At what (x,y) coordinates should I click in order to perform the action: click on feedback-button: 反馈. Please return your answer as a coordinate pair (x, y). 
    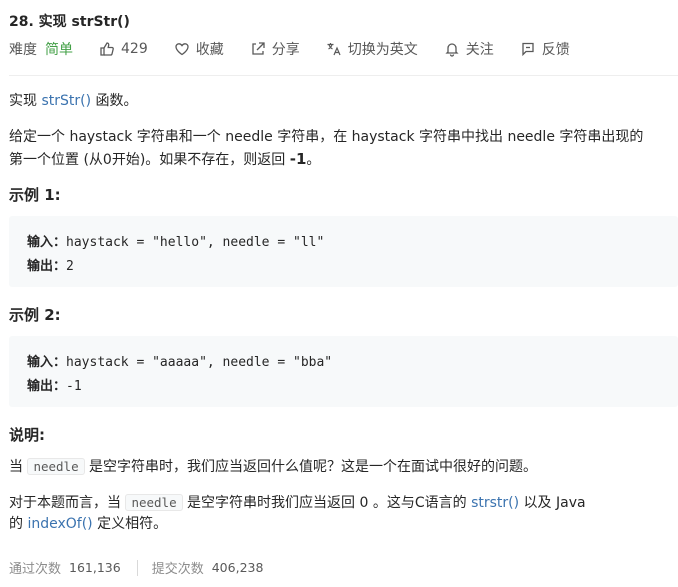
    Looking at the image, I should click on (545, 49).